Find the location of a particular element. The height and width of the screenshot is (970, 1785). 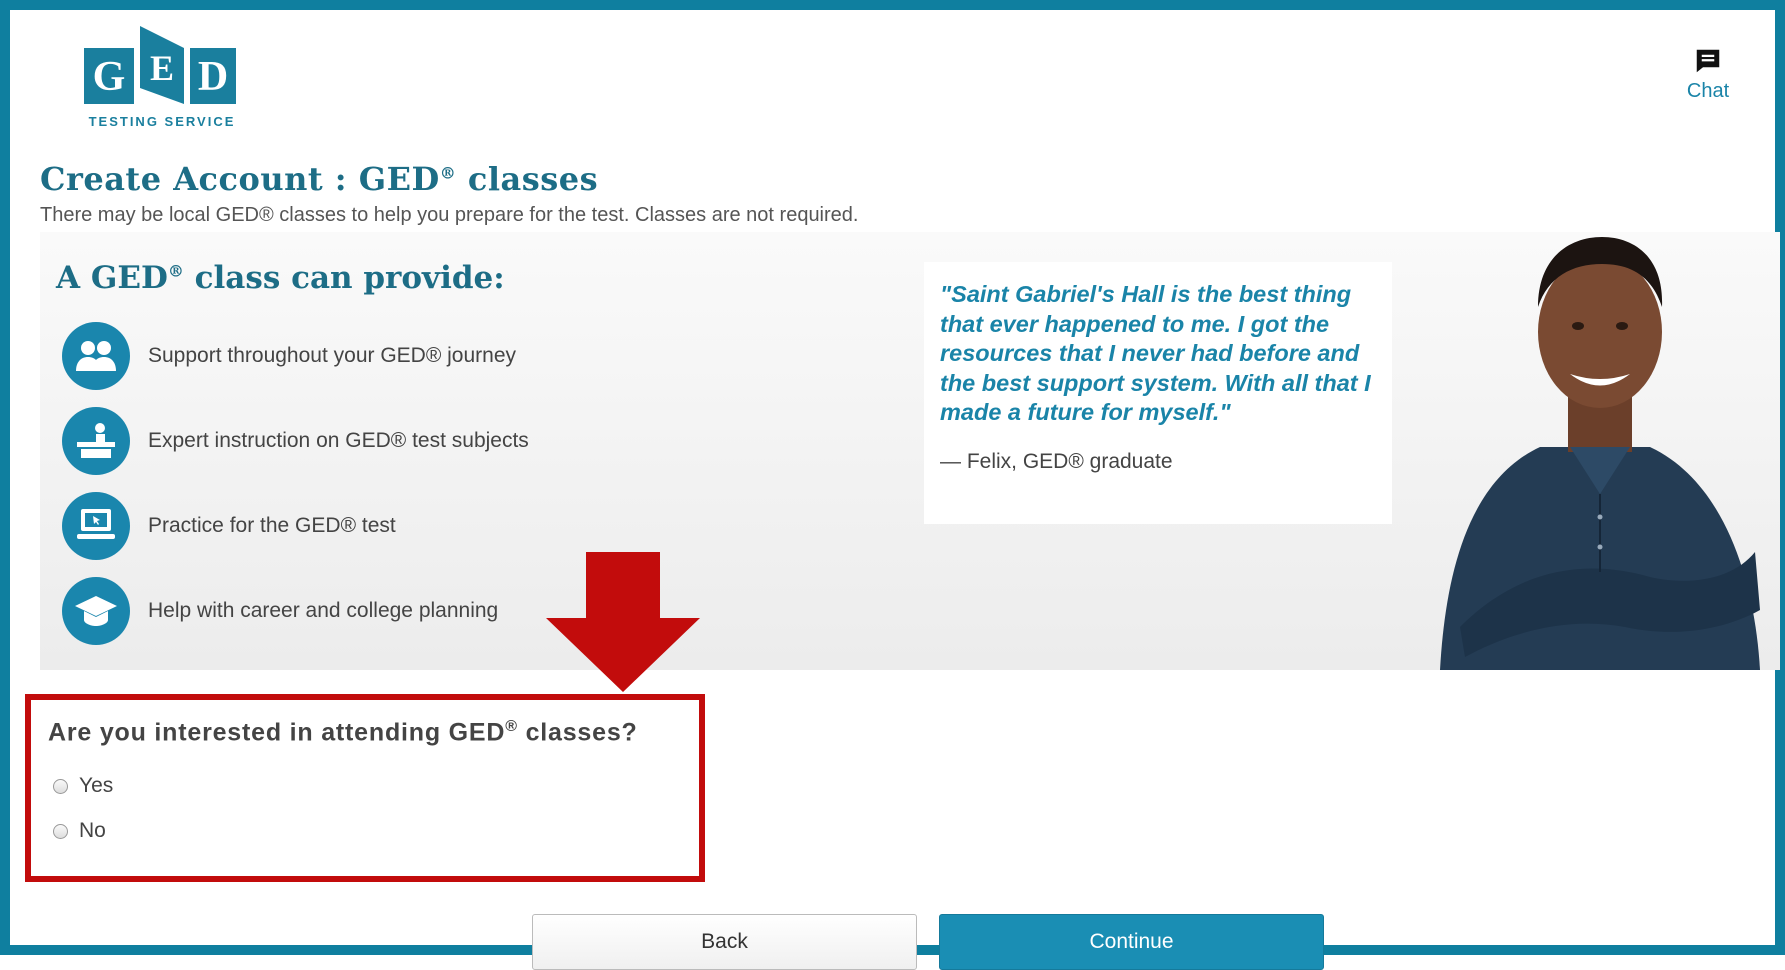

radio-no-label: No is located at coordinates (92, 830).